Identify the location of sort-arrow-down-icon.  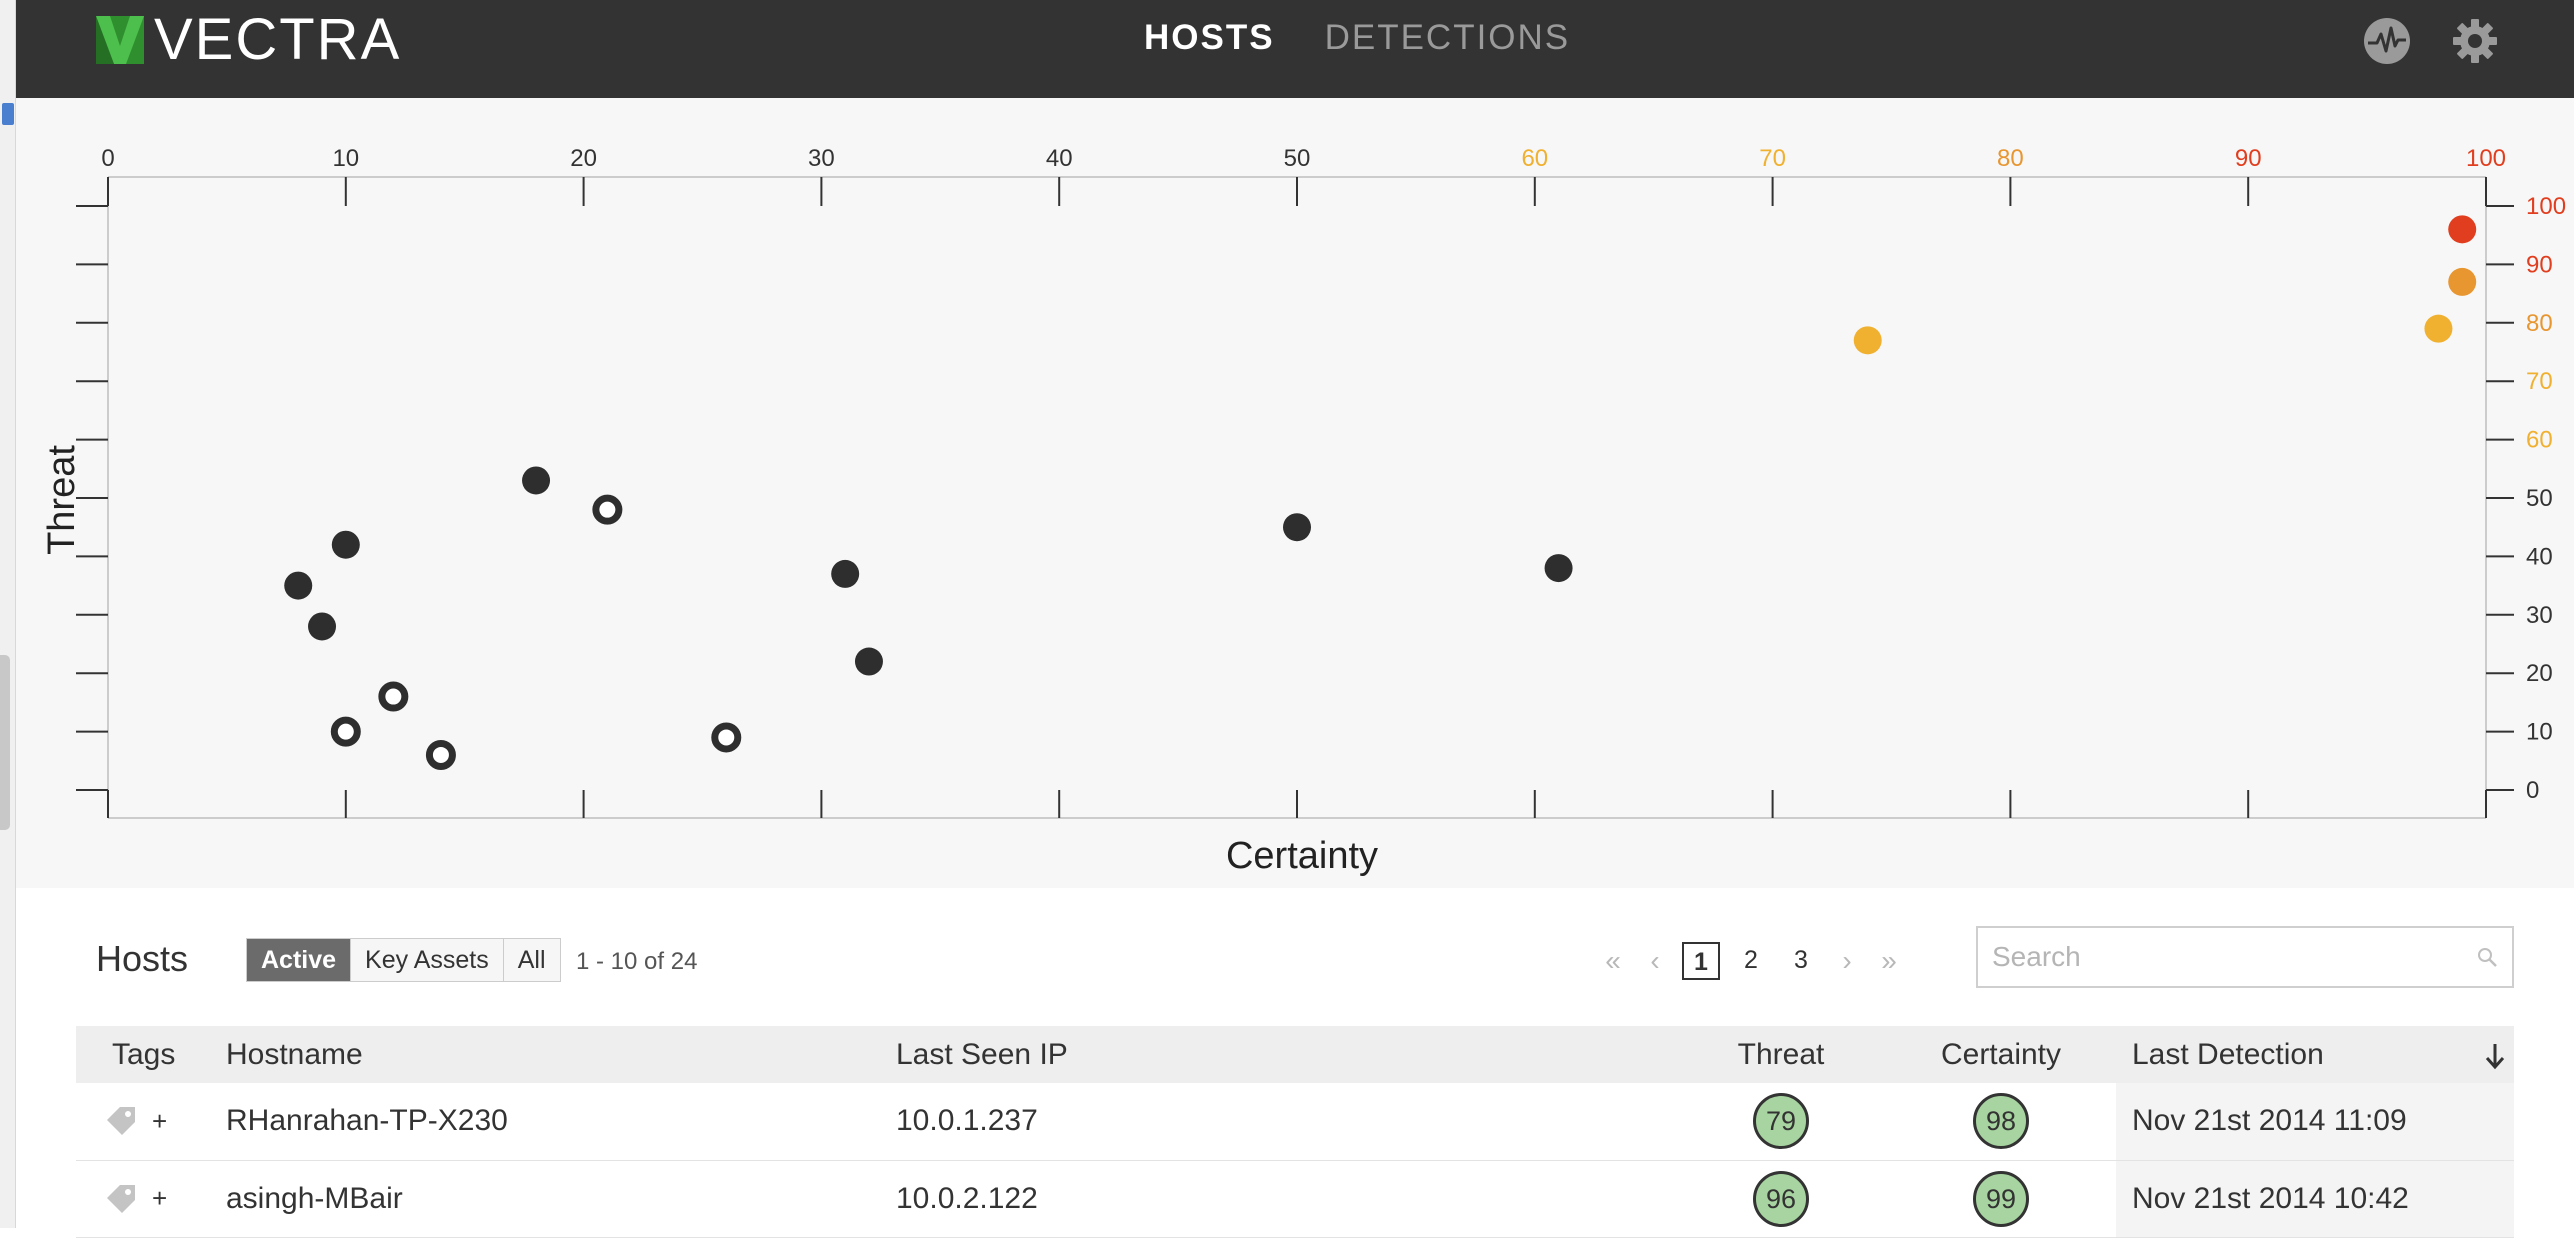
(2495, 1056).